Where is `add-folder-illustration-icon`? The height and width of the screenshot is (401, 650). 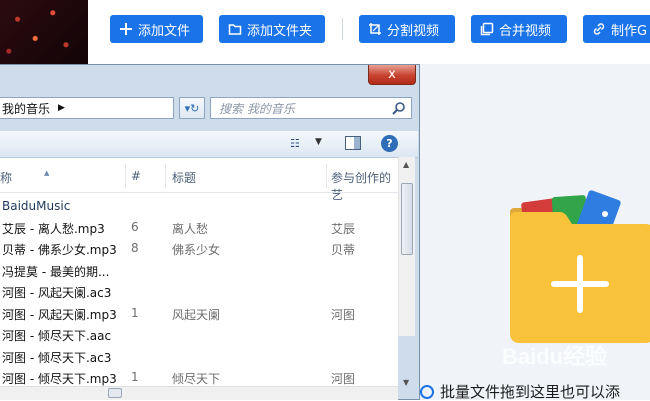
add-folder-illustration-icon is located at coordinates (577, 268).